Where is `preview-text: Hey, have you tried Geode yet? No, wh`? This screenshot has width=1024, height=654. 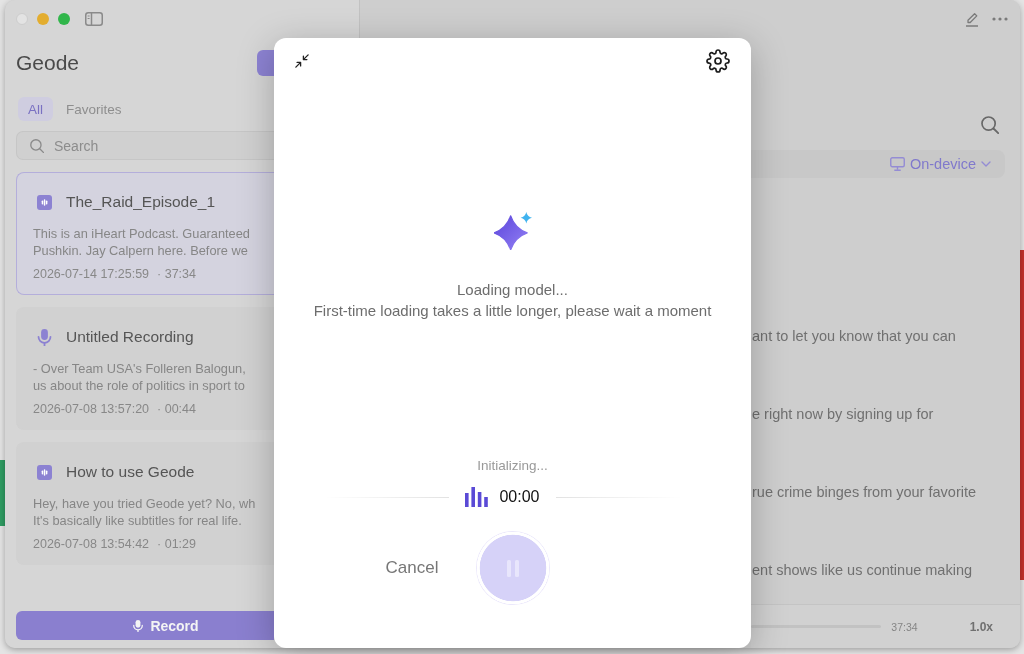
preview-text: Hey, have you tried Geode yet? No, wh is located at coordinates (144, 503).